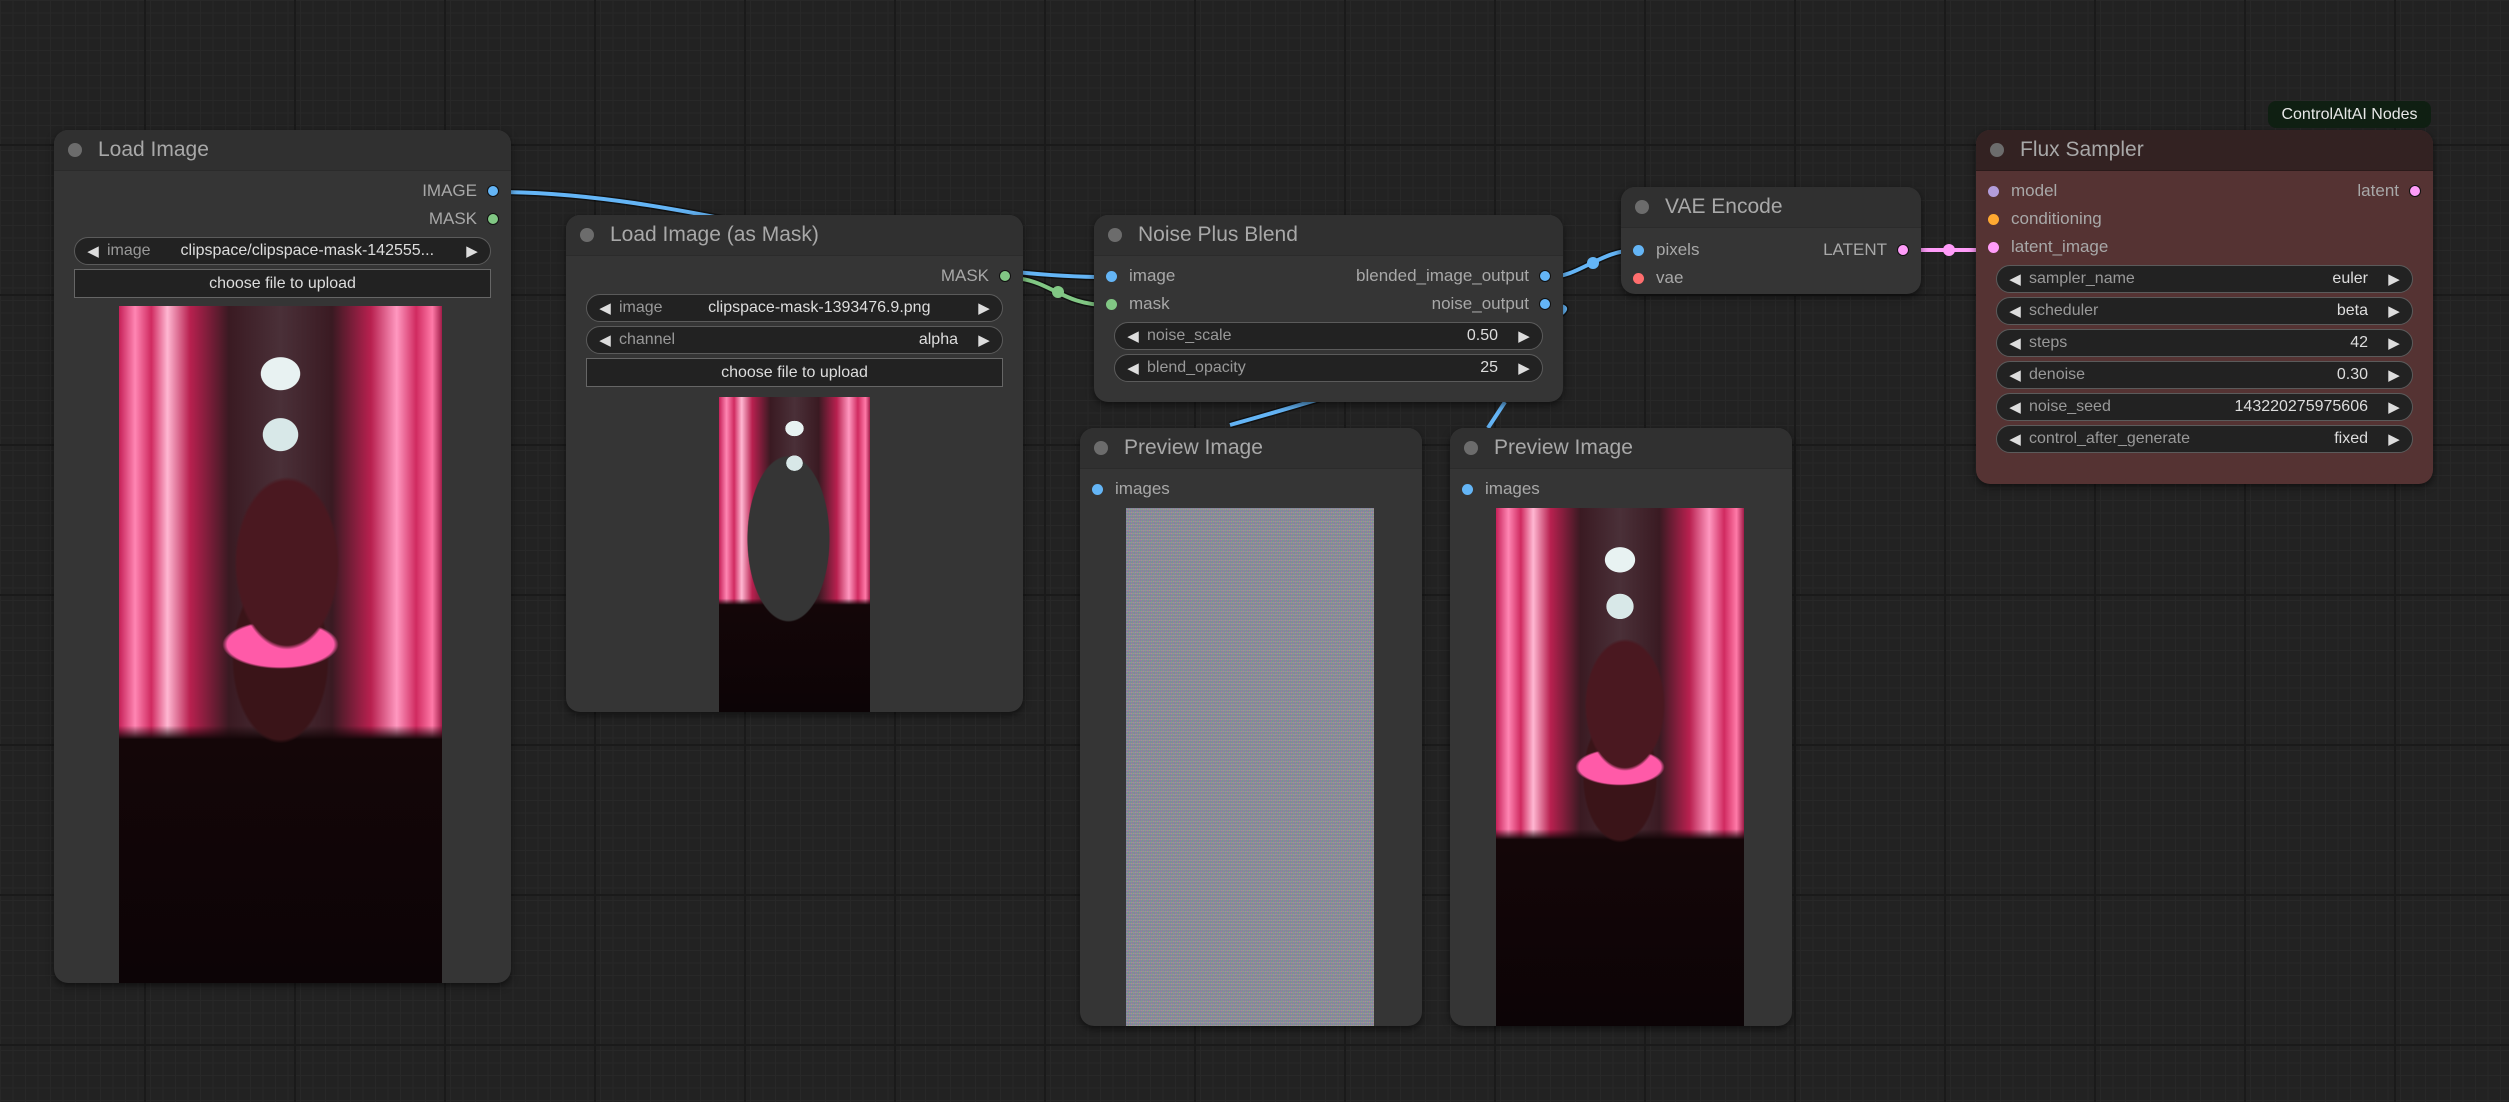 The width and height of the screenshot is (2509, 1102). Describe the element at coordinates (2082, 278) in the screenshot. I see `widget-label: sampler_name` at that location.